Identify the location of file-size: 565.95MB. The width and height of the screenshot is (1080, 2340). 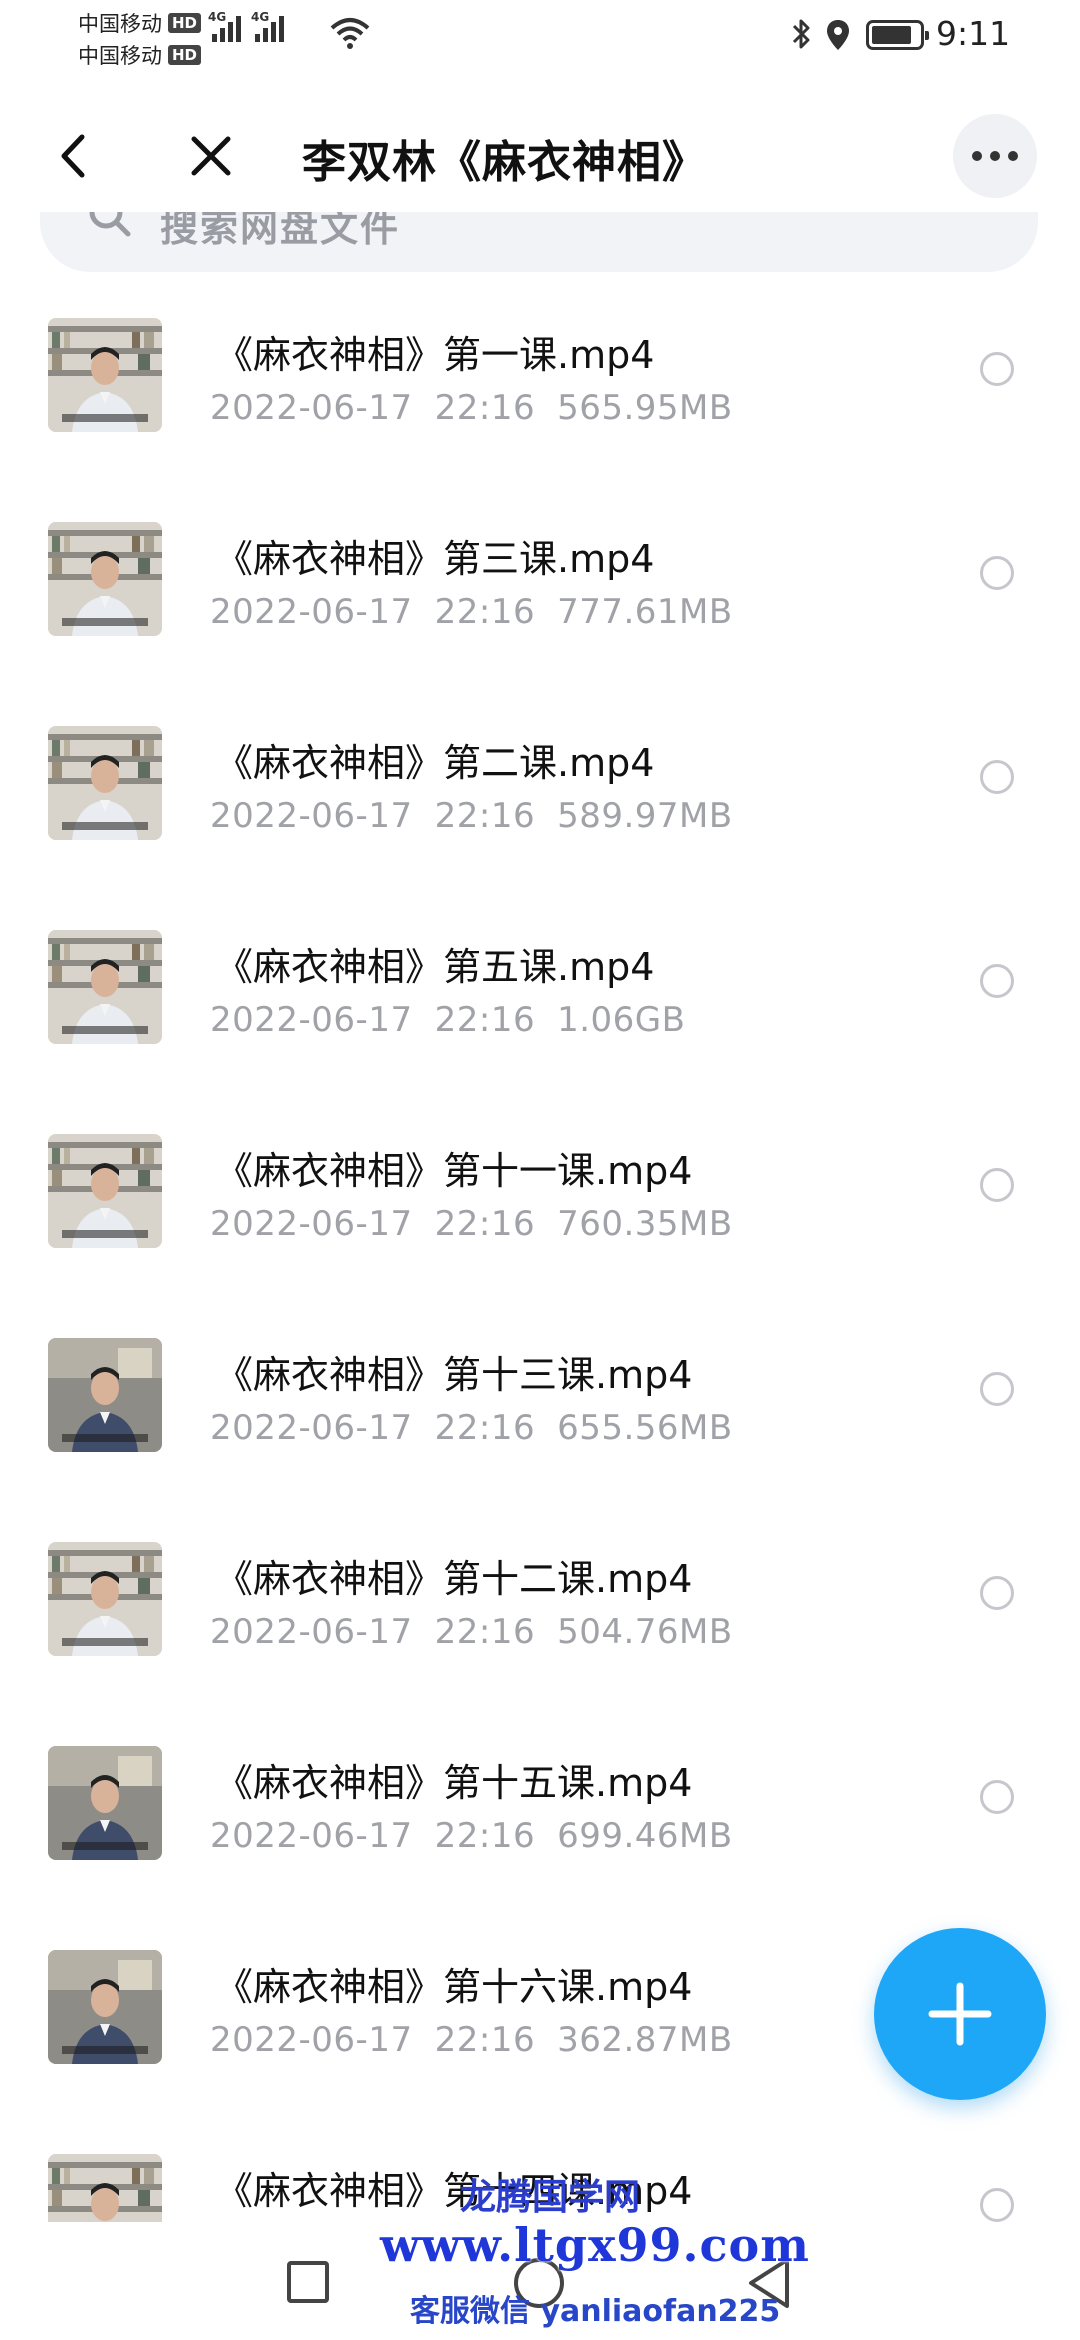
(645, 408).